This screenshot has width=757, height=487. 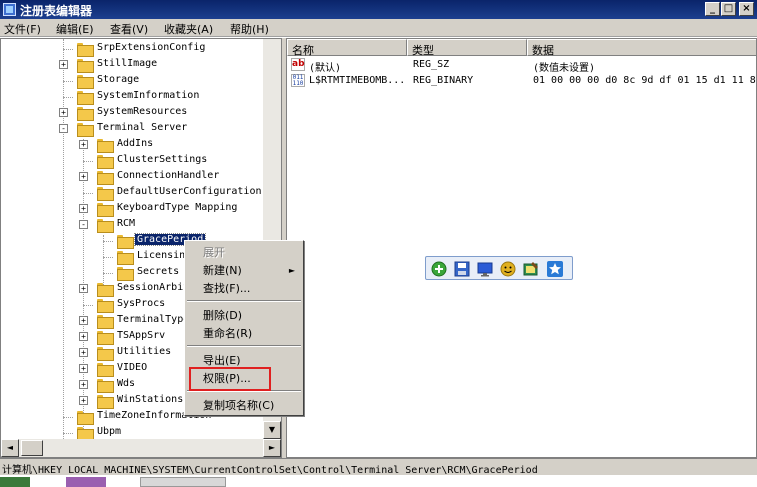 What do you see at coordinates (244, 315) in the screenshot?
I see `menu-delete: 删除(D)` at bounding box center [244, 315].